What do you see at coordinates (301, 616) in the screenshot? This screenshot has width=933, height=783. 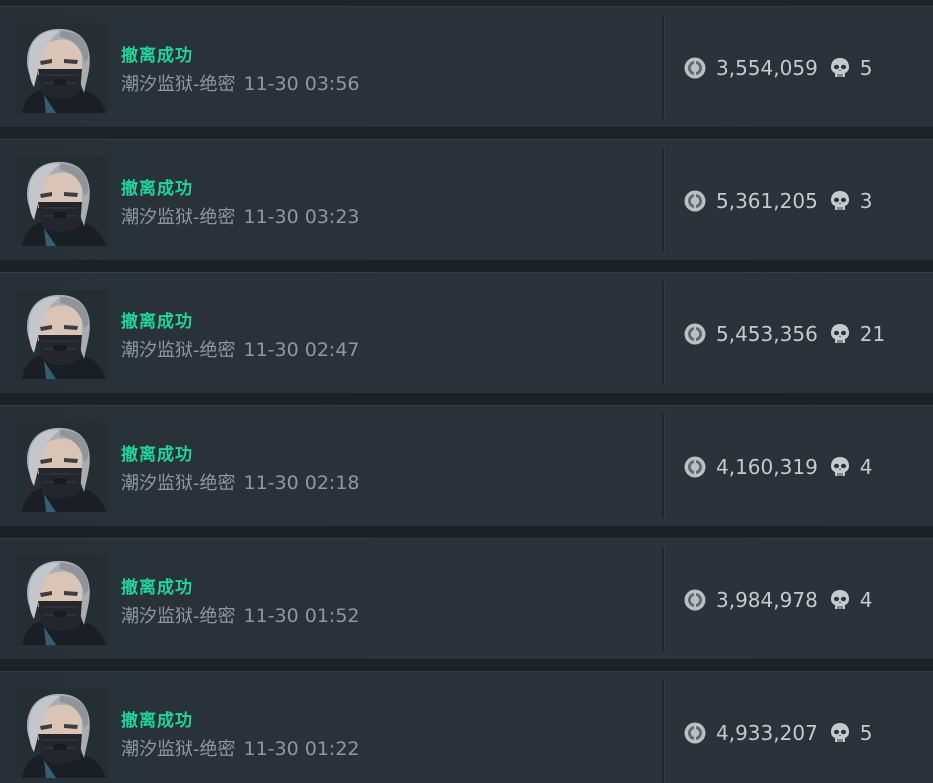 I see `match-time: 11-30 01:52` at bounding box center [301, 616].